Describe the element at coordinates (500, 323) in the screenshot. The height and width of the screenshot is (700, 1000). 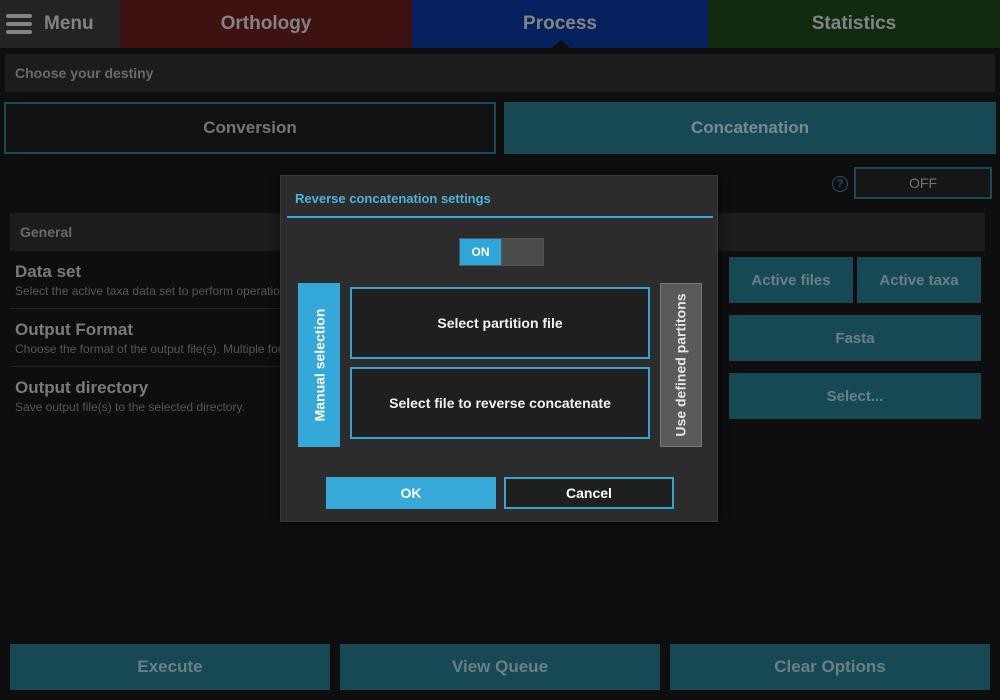
I see `select-partition-file-button: Select partition file` at that location.